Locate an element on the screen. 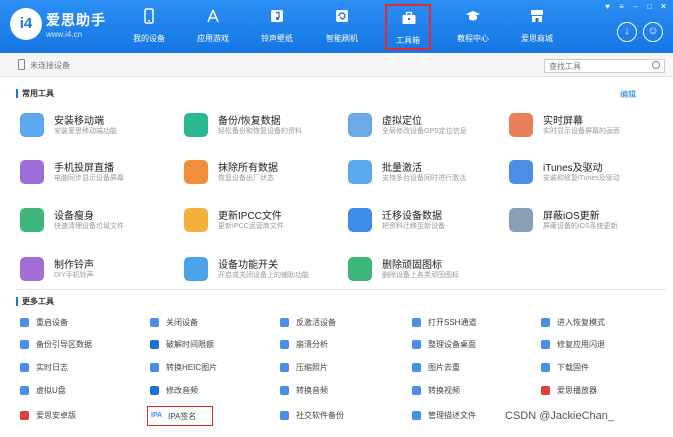  tool-title: iTunes及驱动 is located at coordinates (573, 168).